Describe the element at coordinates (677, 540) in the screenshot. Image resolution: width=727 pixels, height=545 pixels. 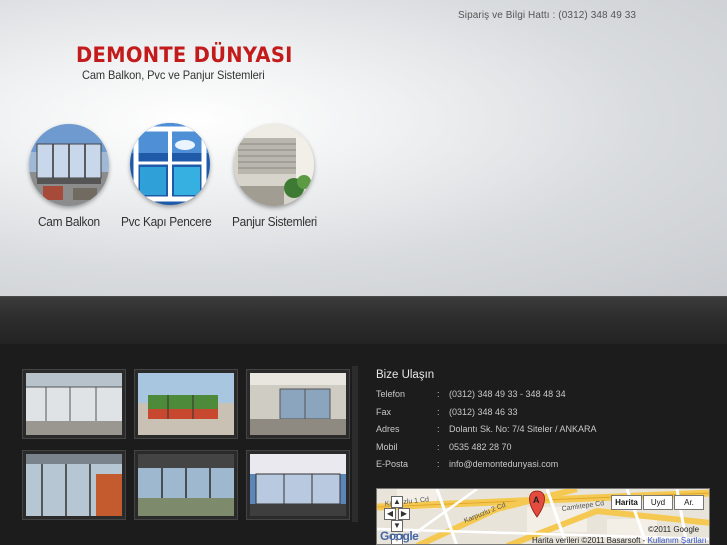
I see `map-terms-link: Kullanım Şartları` at that location.